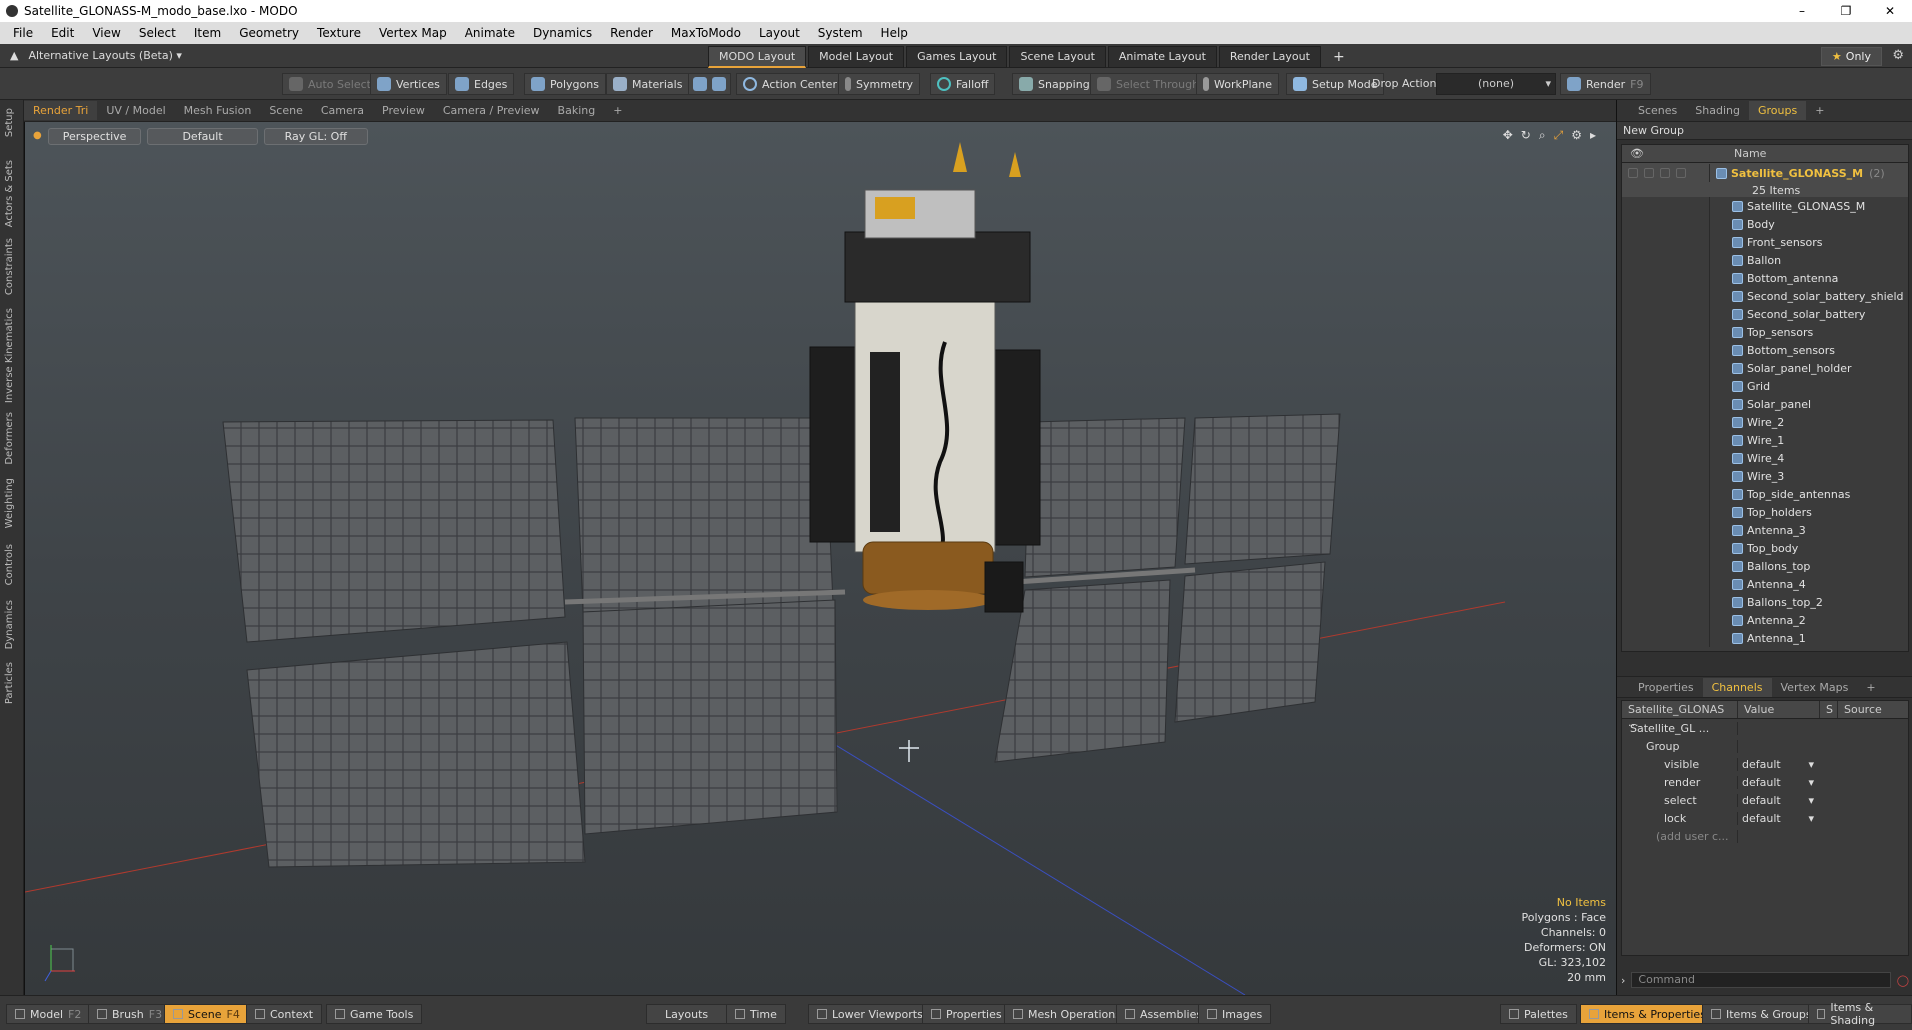  What do you see at coordinates (790, 84) in the screenshot?
I see `action-center-button: Action Center` at bounding box center [790, 84].